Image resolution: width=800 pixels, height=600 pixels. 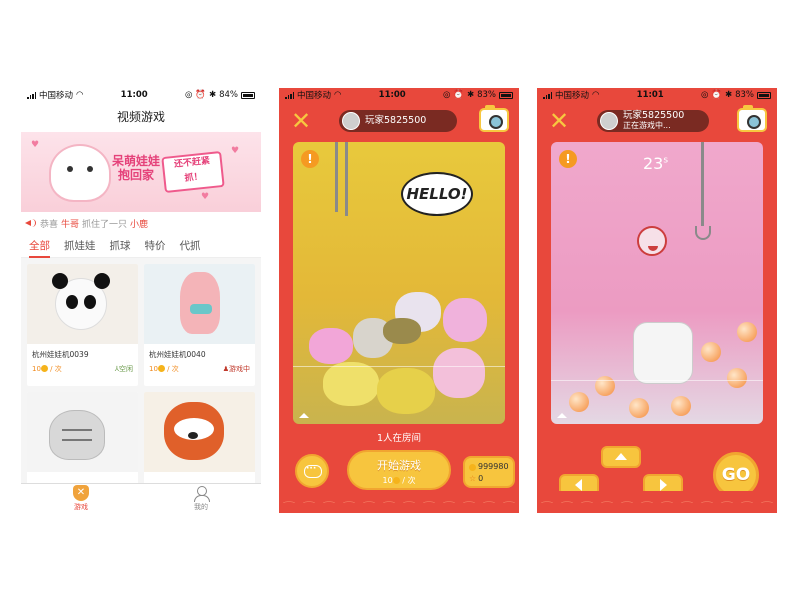 What do you see at coordinates (126, 369) in the screenshot?
I see `machine-status: 空闲` at bounding box center [126, 369].